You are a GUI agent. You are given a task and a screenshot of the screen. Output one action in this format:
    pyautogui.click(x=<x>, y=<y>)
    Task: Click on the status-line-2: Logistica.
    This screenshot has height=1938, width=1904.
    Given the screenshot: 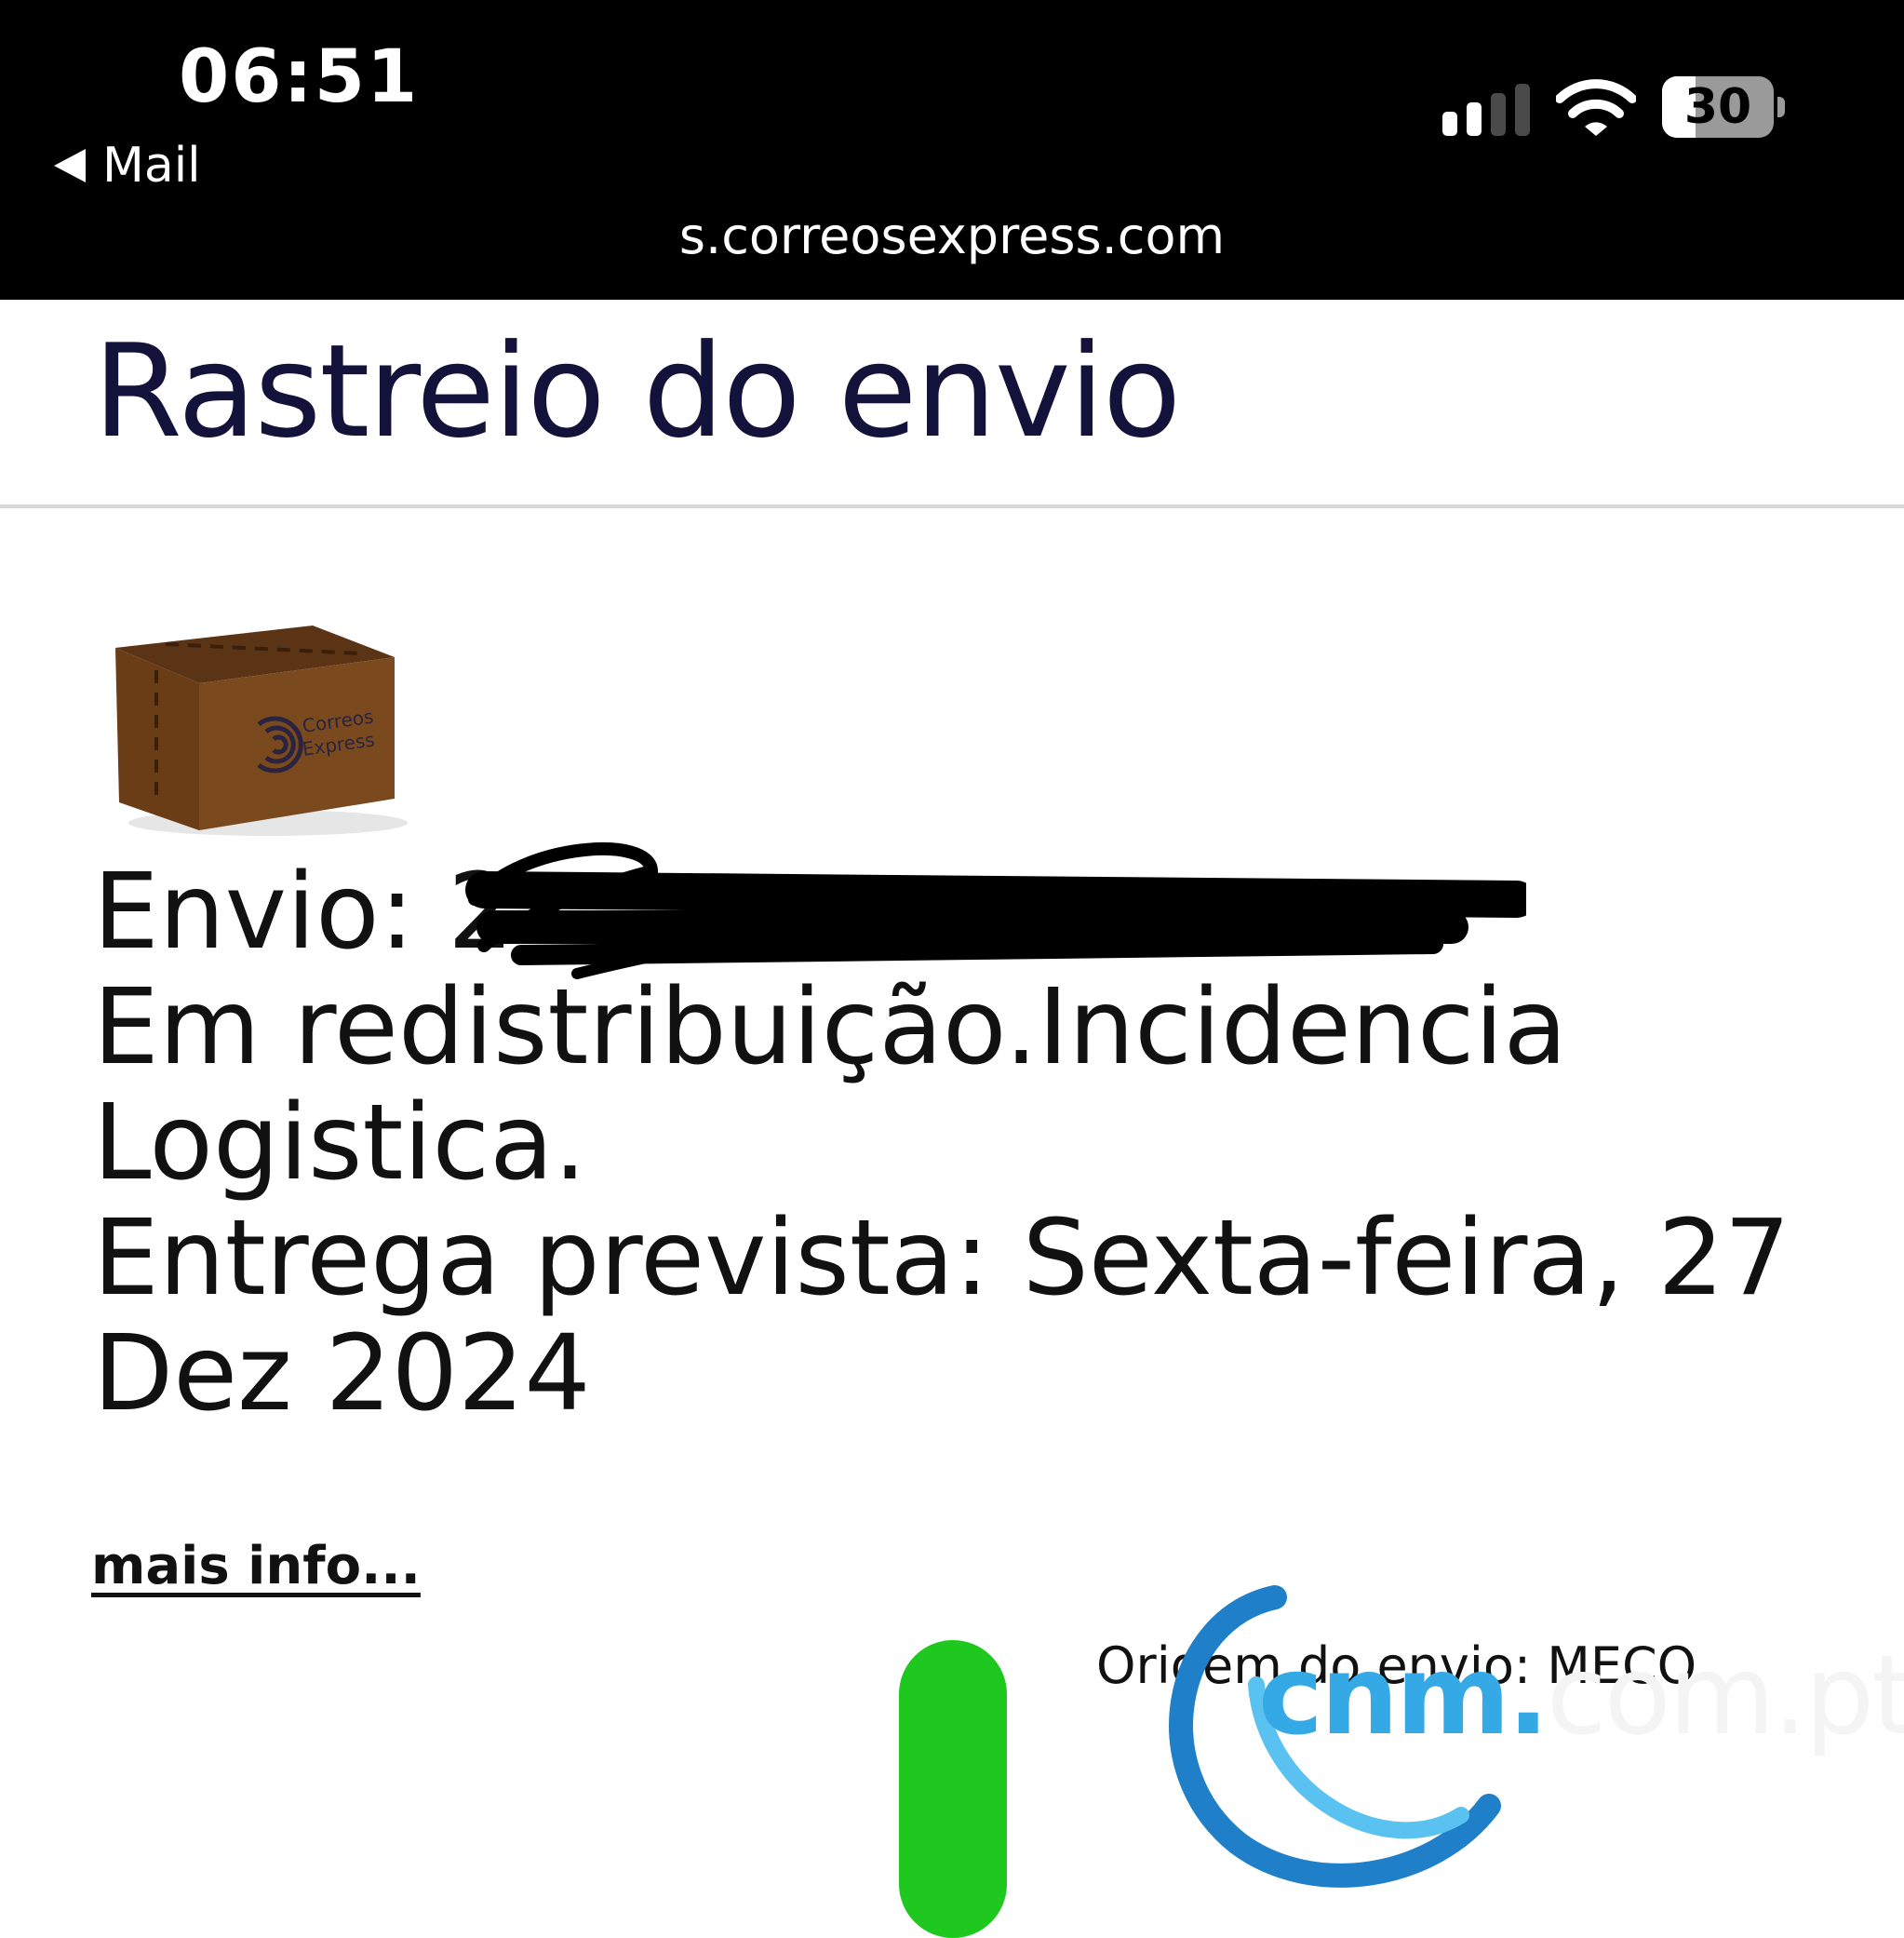 What is the action you would take?
    pyautogui.click(x=340, y=1143)
    